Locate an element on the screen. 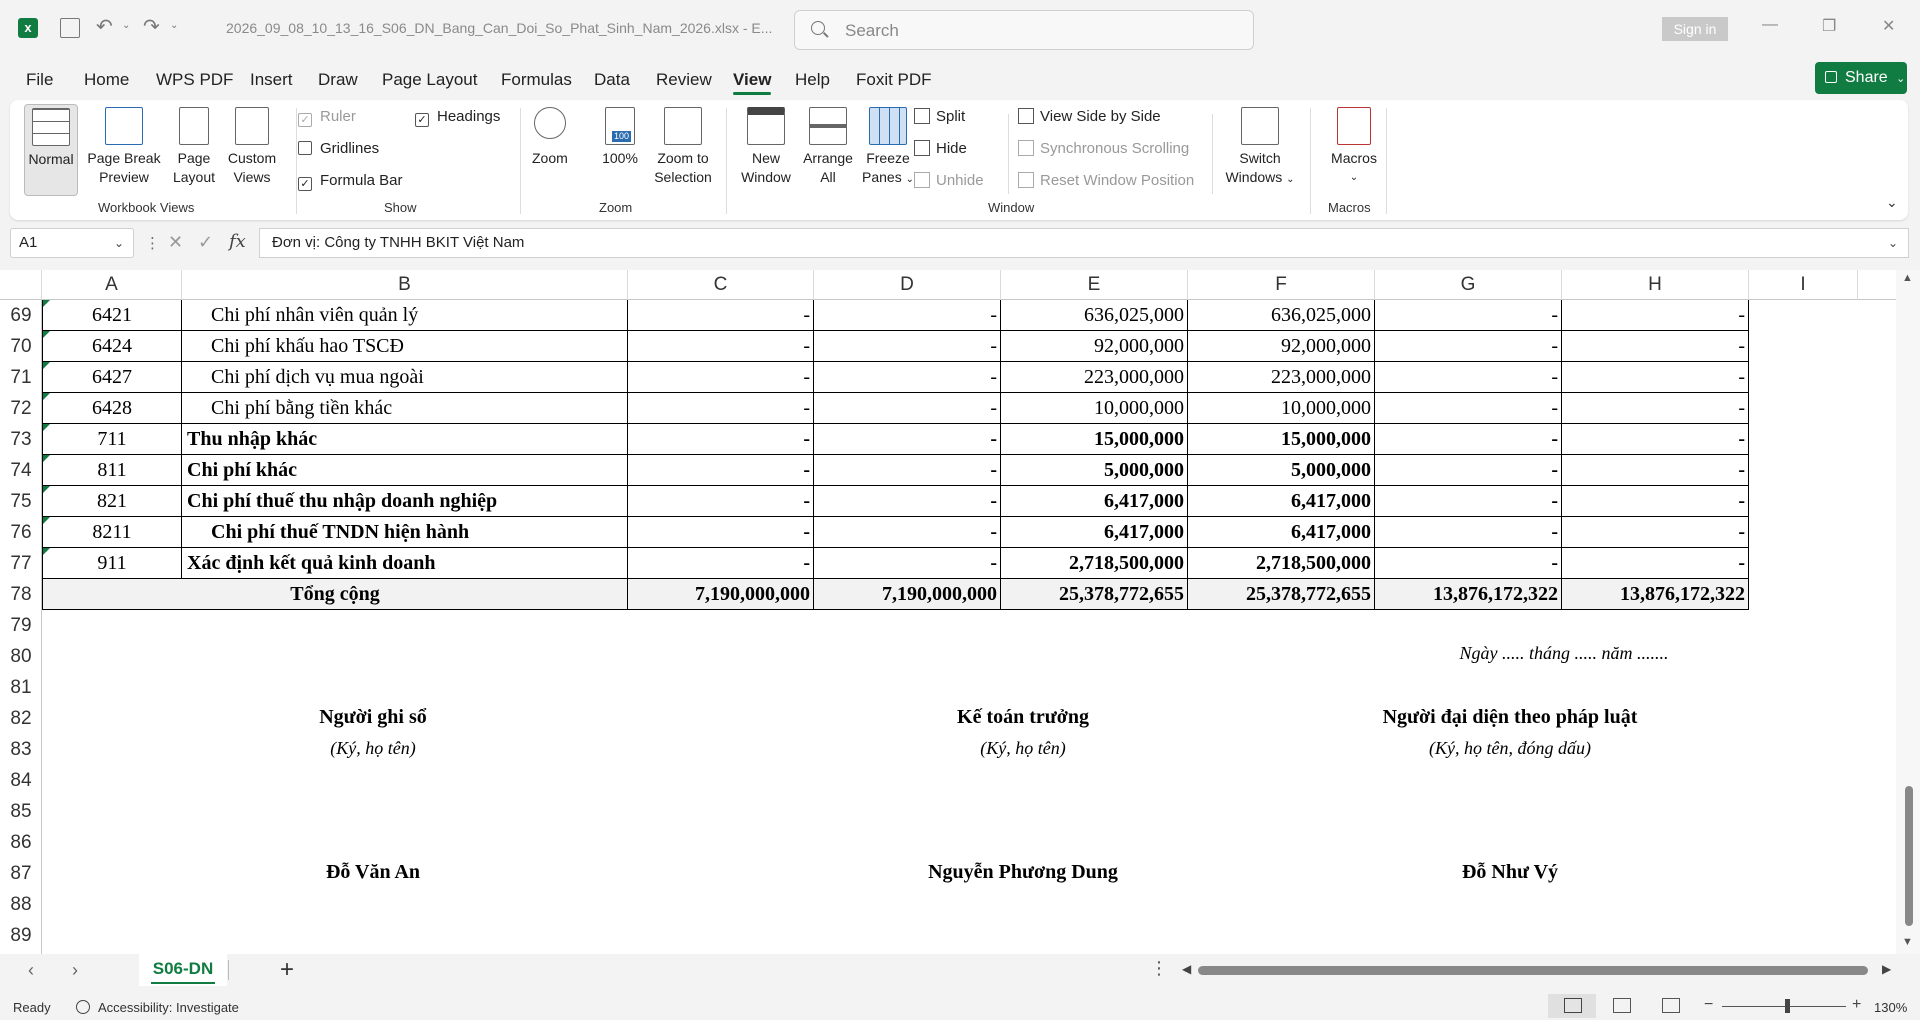 Image resolution: width=1920 pixels, height=1020 pixels. accessibility-status: Accessibility: Investigate is located at coordinates (168, 1007).